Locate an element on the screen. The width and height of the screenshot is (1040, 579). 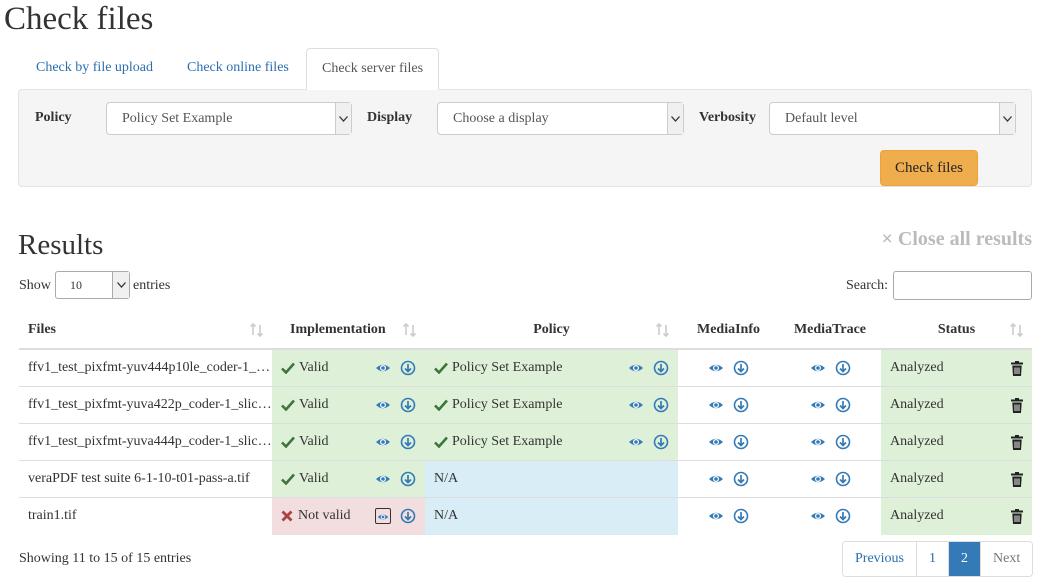
column-header-files: Files is located at coordinates (145, 331).